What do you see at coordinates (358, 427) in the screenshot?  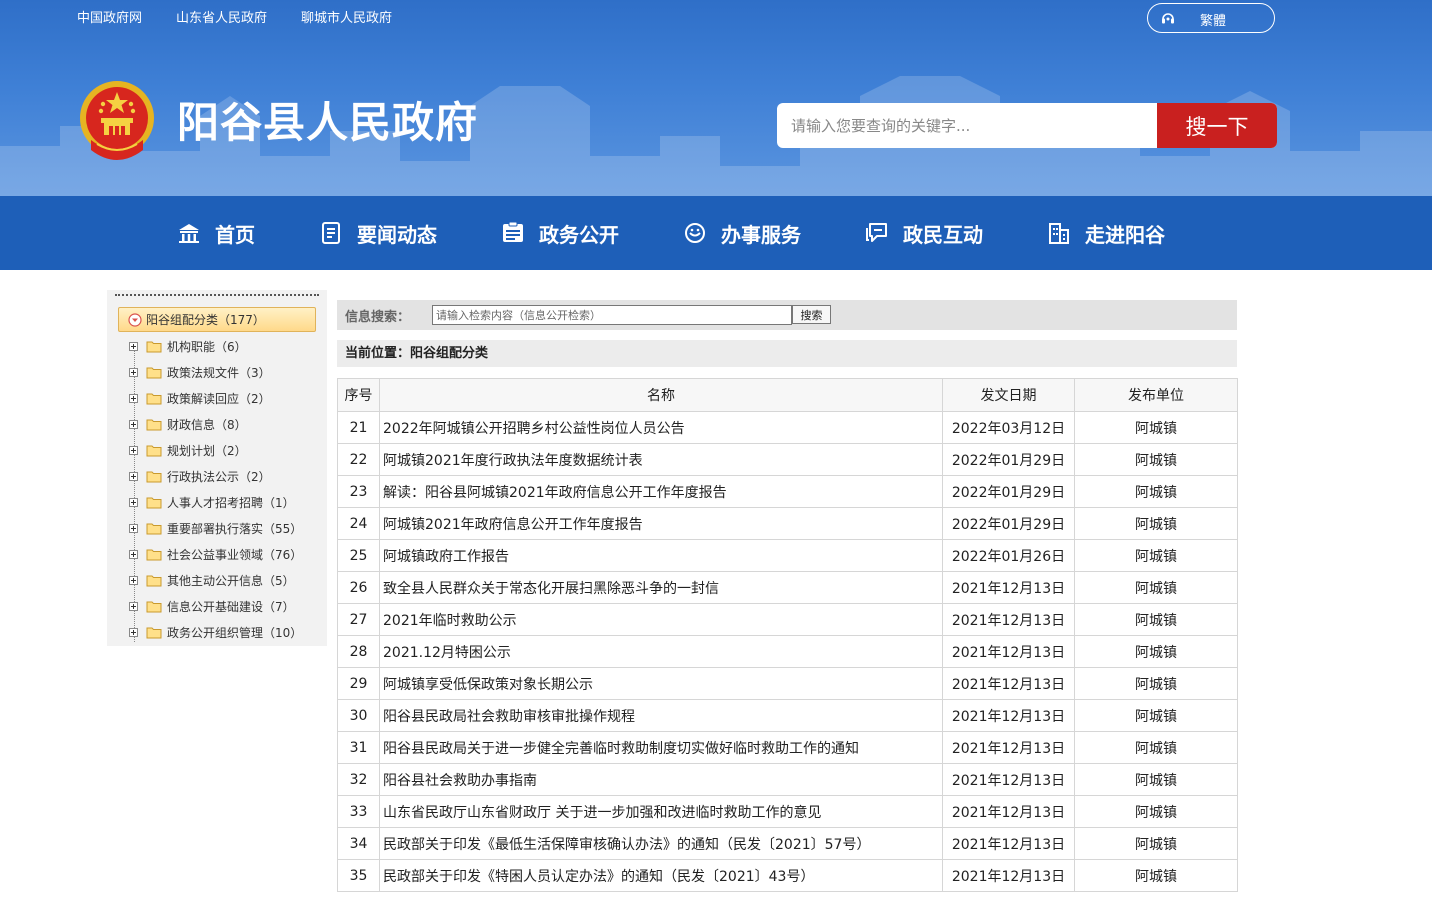 I see `row-number-cell: 21` at bounding box center [358, 427].